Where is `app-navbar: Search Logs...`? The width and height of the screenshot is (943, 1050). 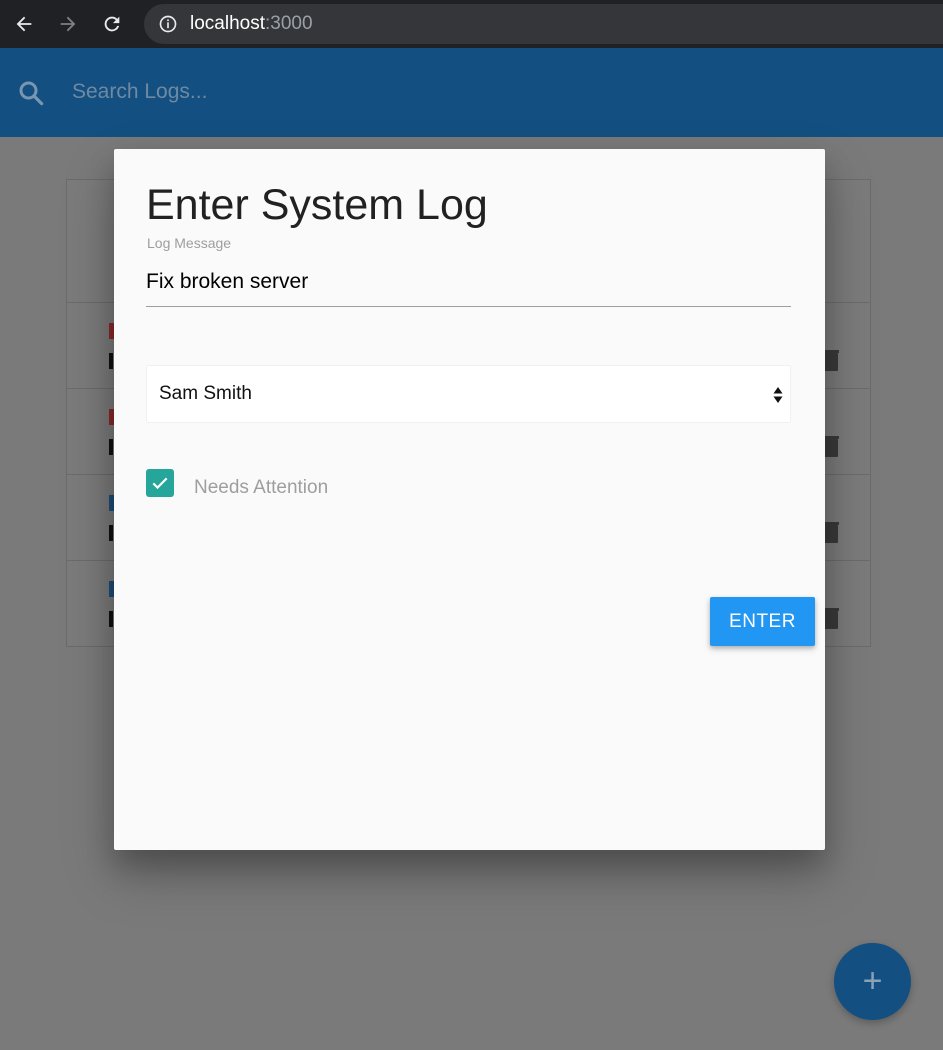
app-navbar: Search Logs... is located at coordinates (471, 92).